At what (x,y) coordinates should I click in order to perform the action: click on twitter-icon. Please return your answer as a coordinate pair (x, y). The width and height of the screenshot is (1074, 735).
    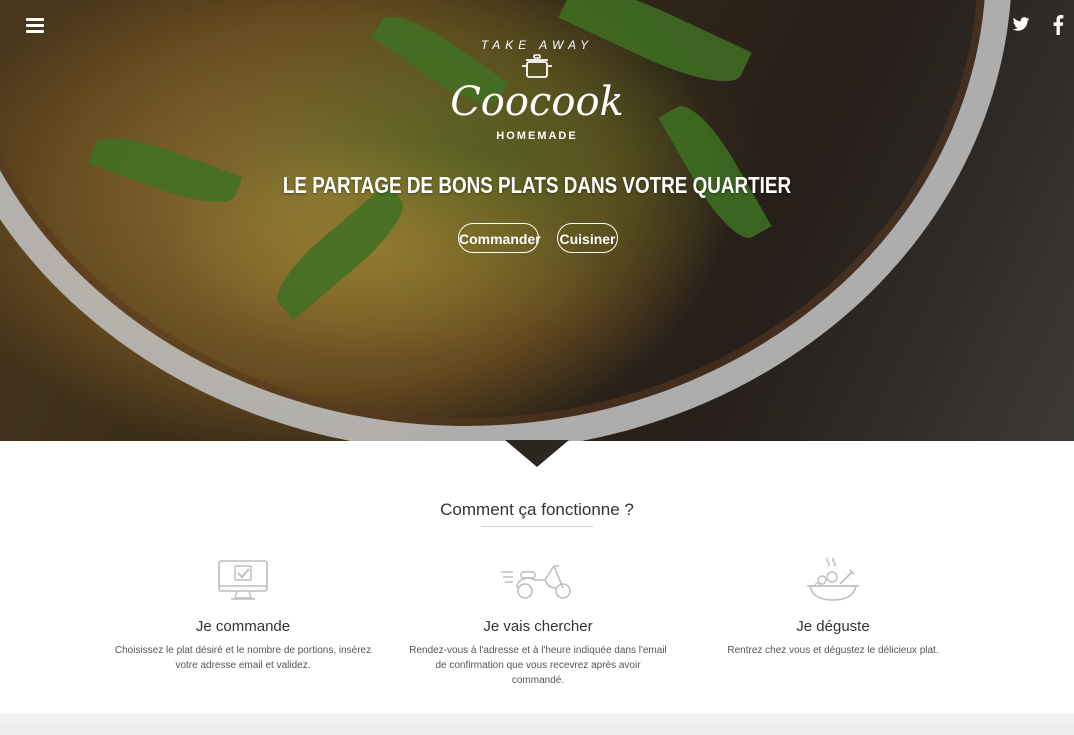
    Looking at the image, I should click on (1021, 24).